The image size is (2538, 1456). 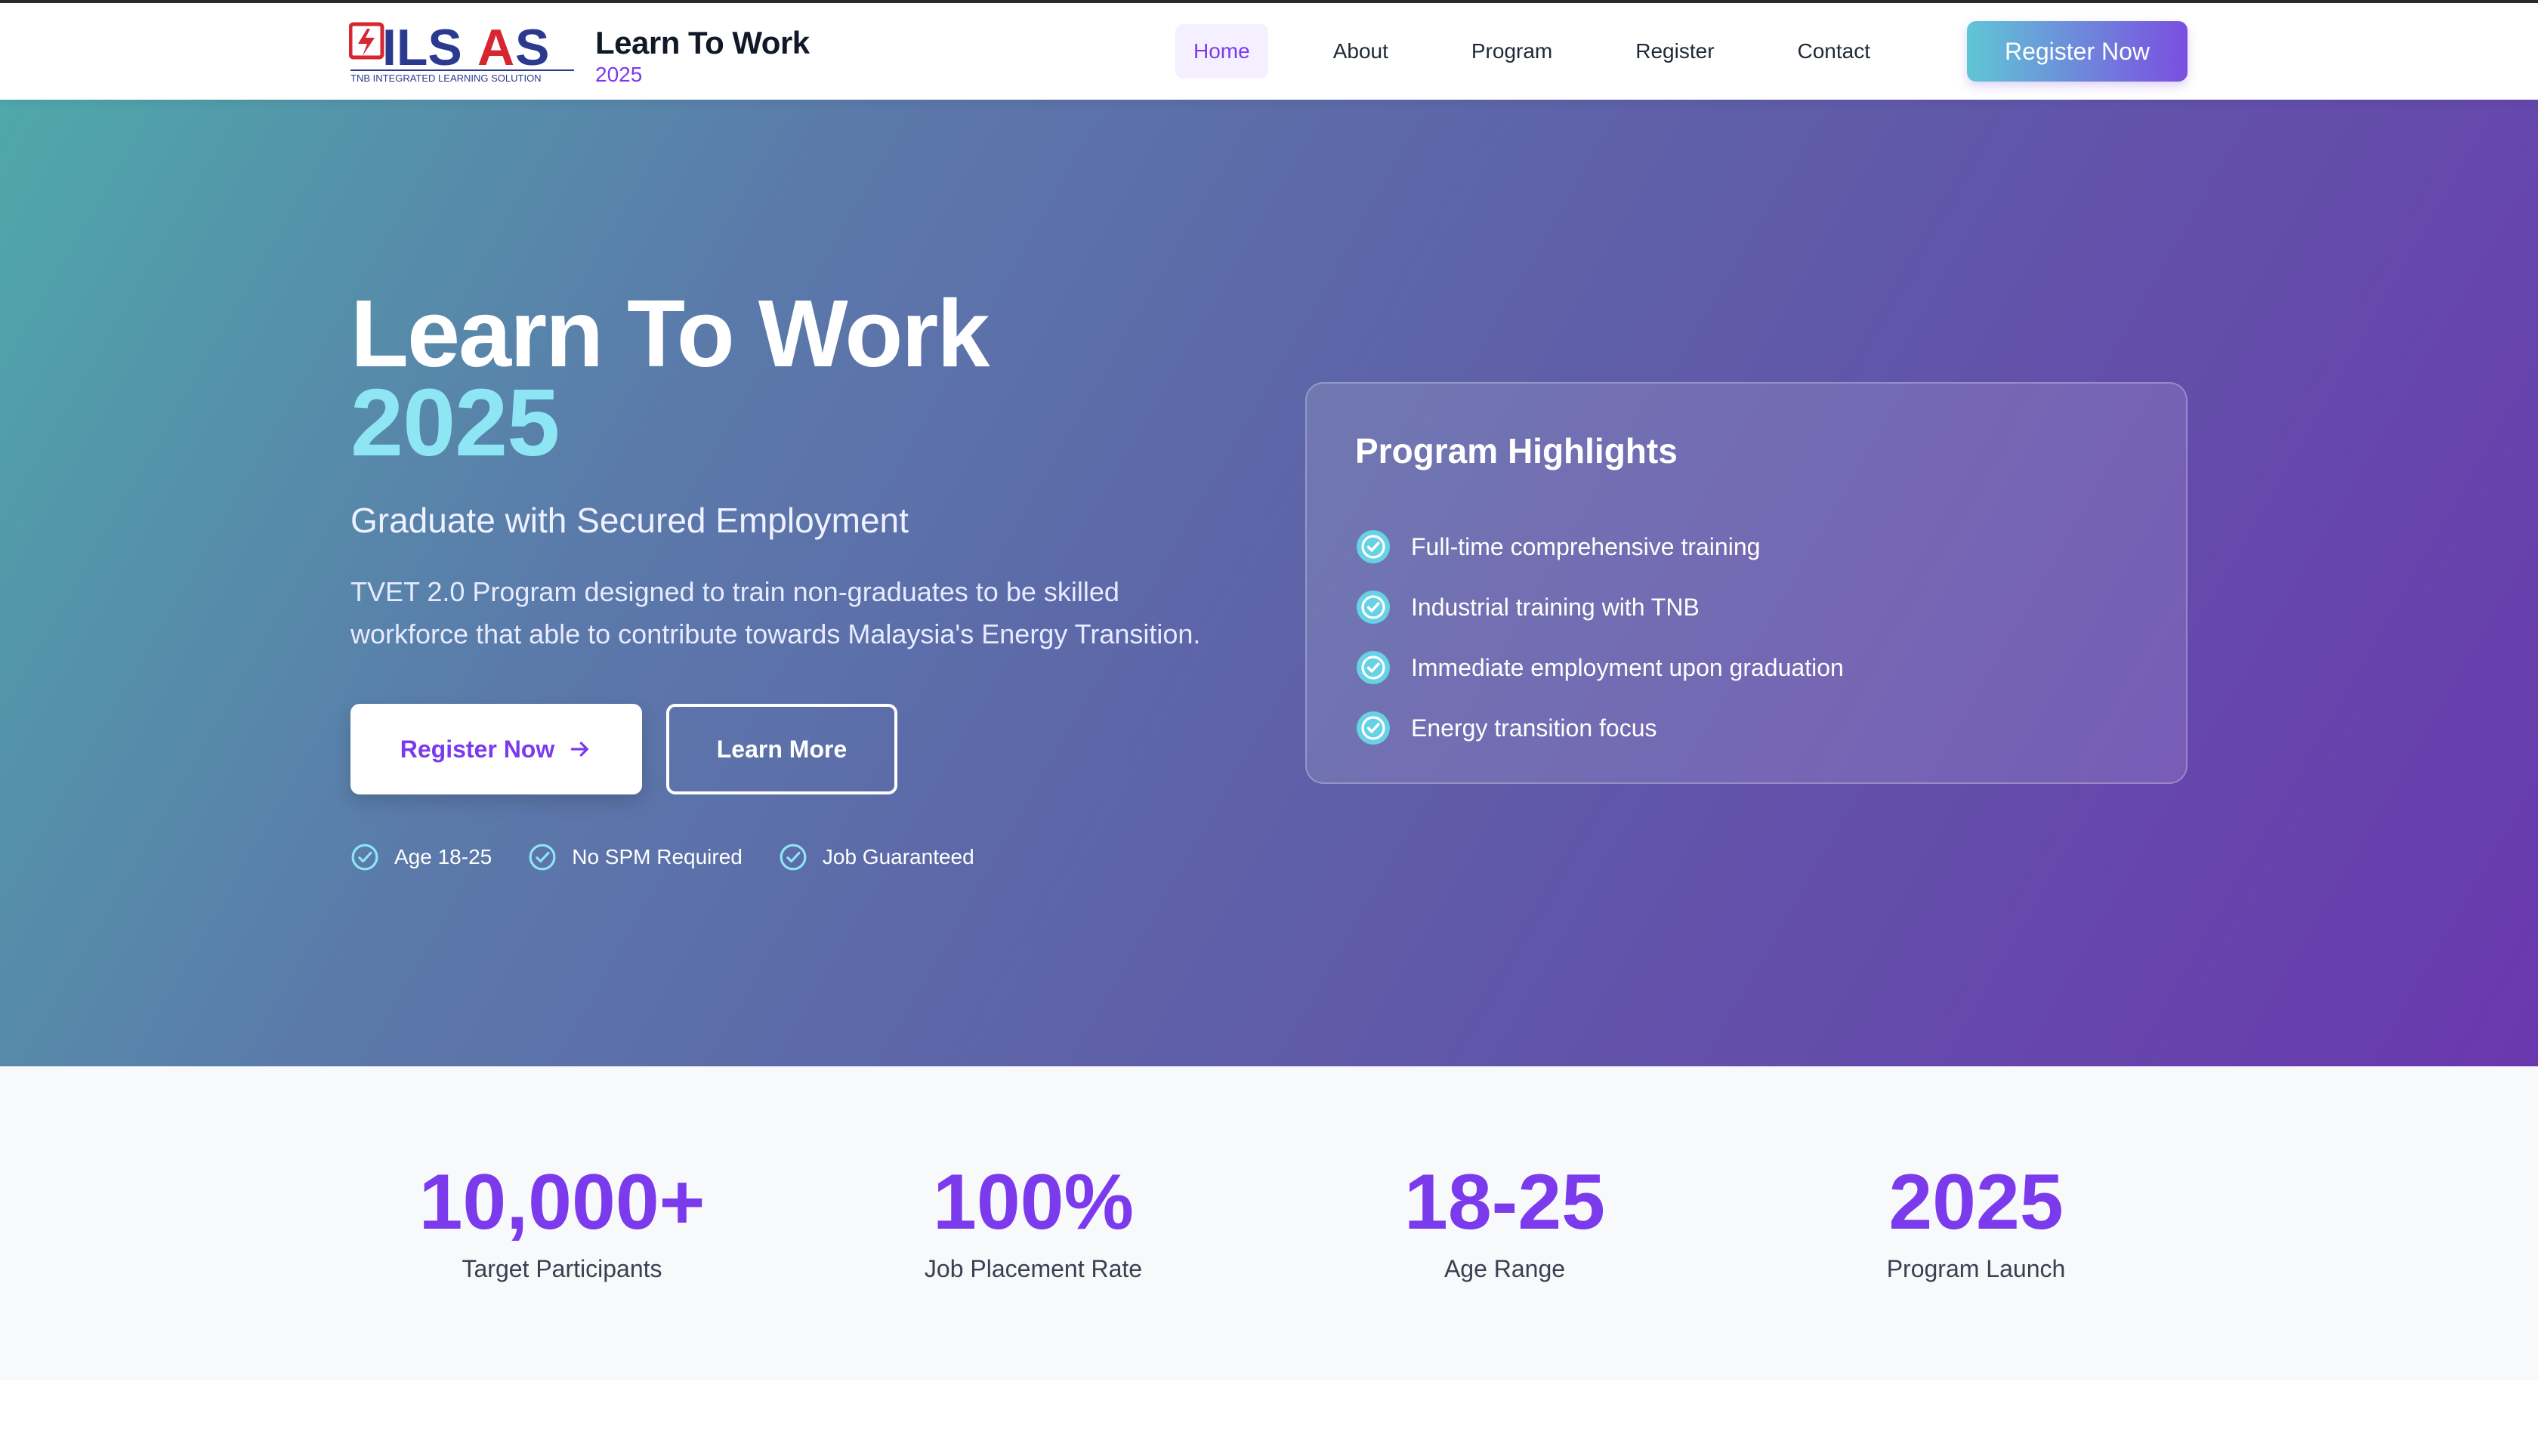 I want to click on hero-register-label: Register Now, so click(x=477, y=749).